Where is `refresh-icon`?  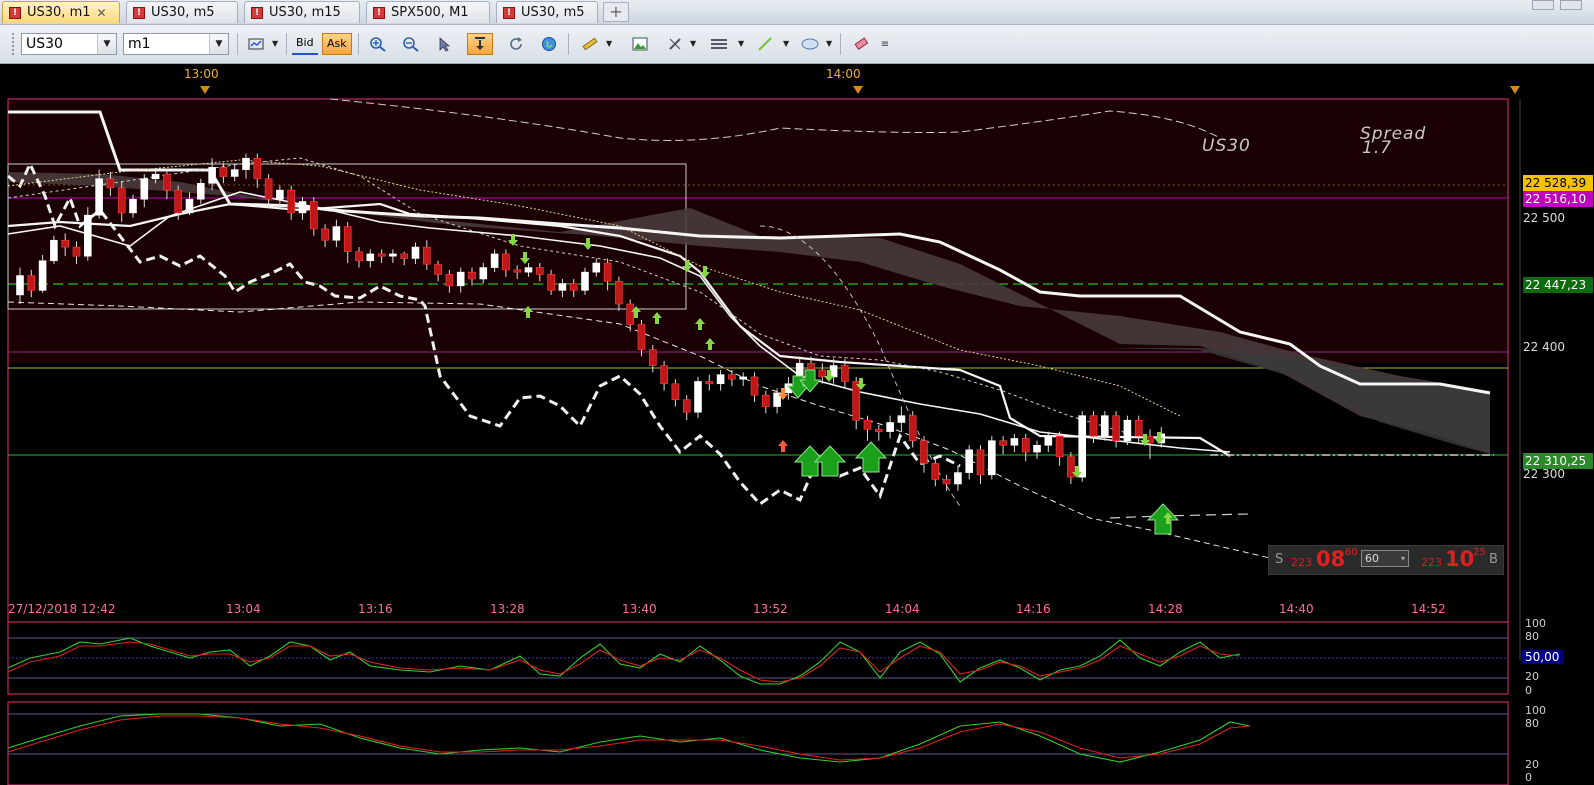 refresh-icon is located at coordinates (516, 44).